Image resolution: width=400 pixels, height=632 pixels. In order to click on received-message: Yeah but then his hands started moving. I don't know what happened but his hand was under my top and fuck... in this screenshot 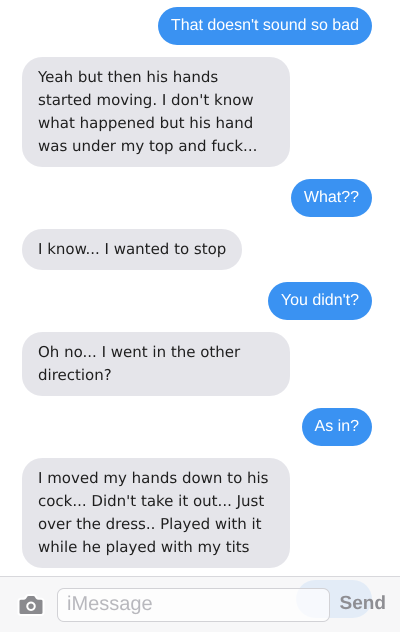, I will do `click(156, 112)`.